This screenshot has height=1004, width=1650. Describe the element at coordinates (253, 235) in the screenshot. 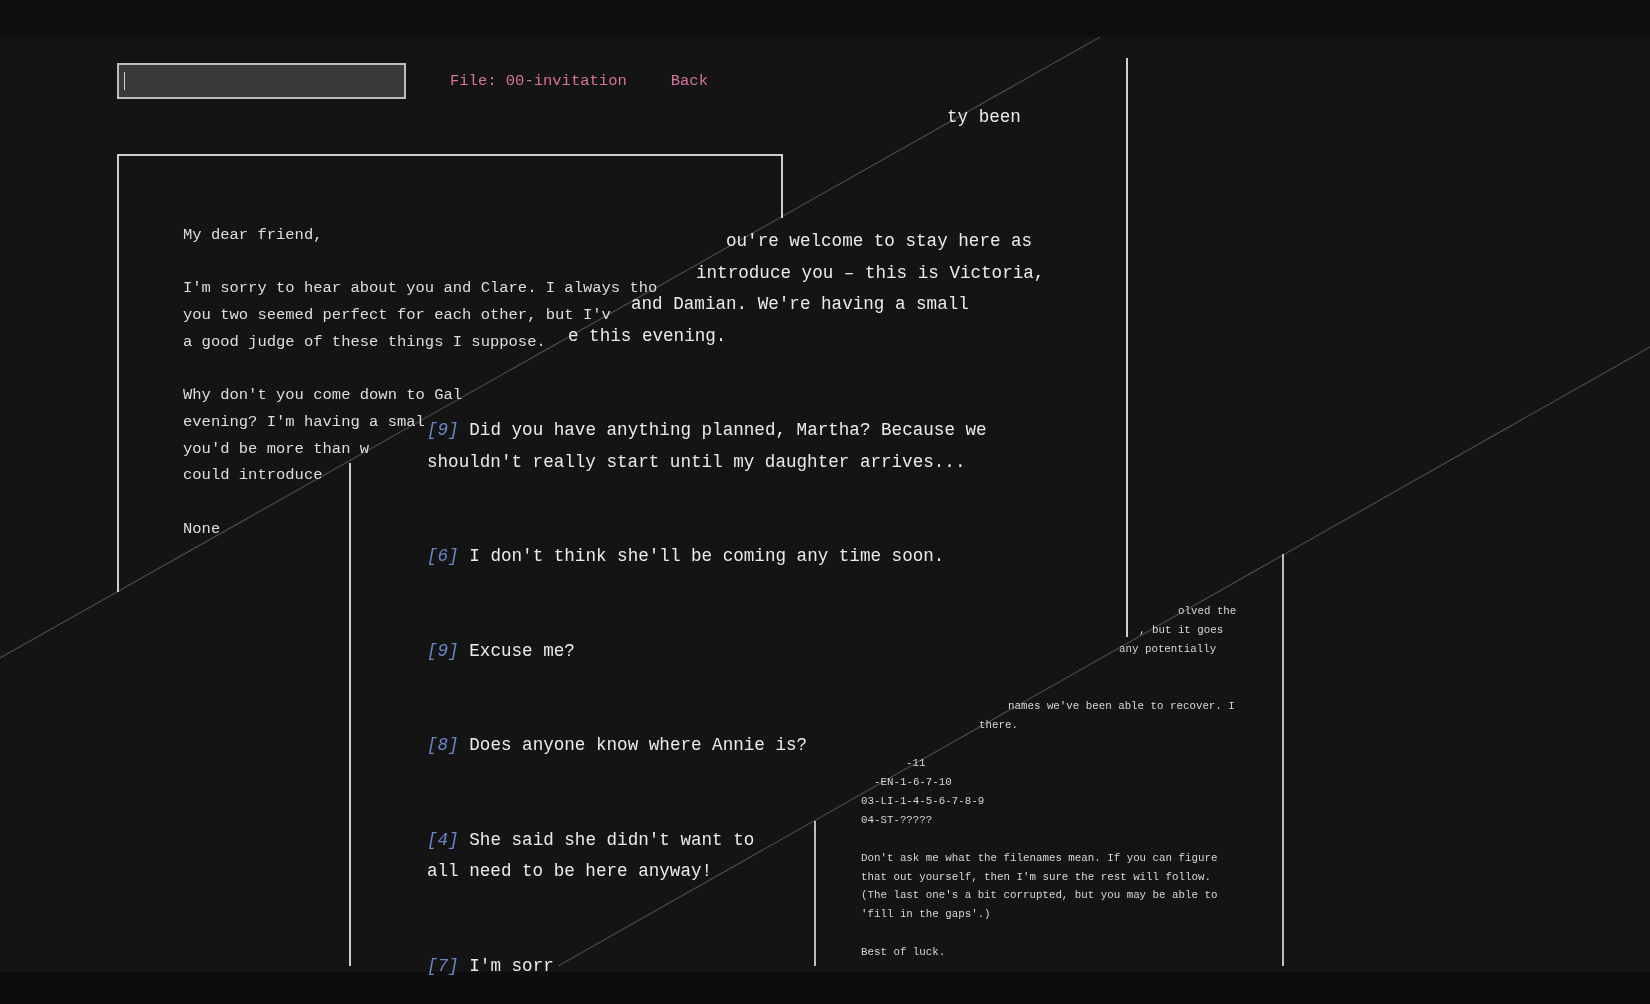

I see `letter-line: My dear friend,` at that location.